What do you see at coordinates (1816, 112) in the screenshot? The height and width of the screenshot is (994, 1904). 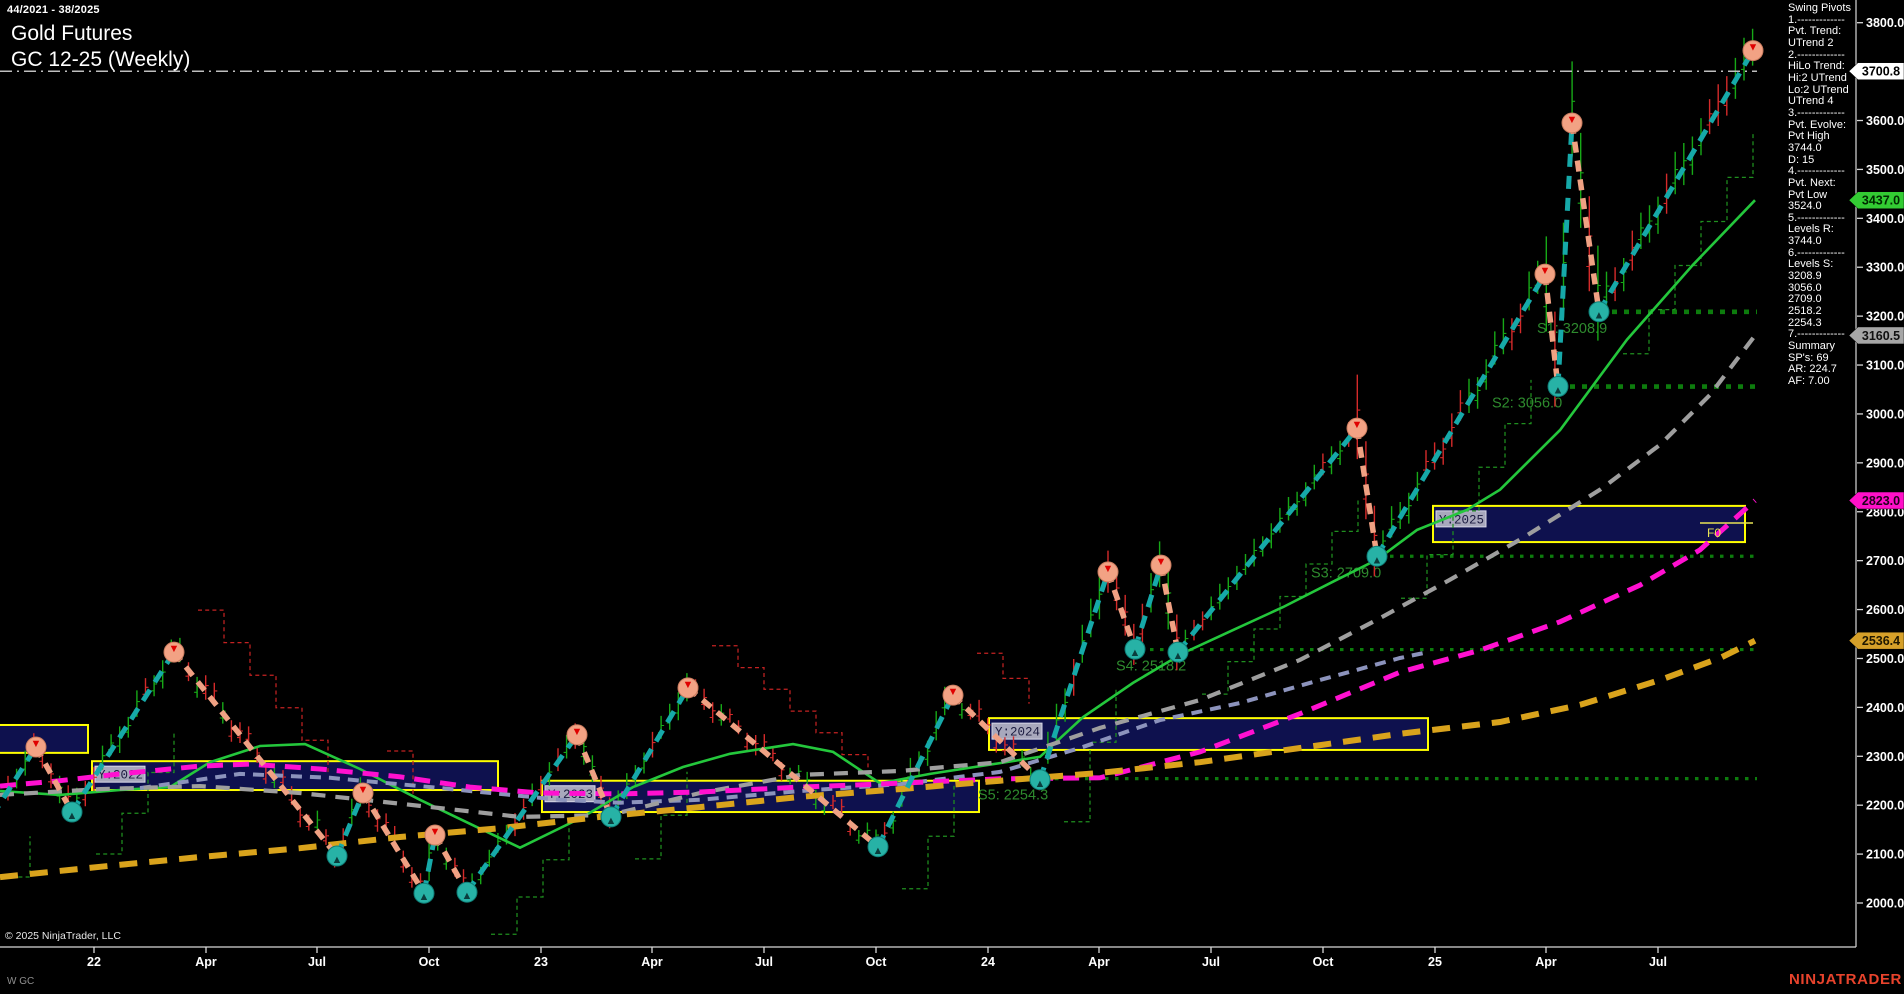 I see `panel-line: 3.-------------` at bounding box center [1816, 112].